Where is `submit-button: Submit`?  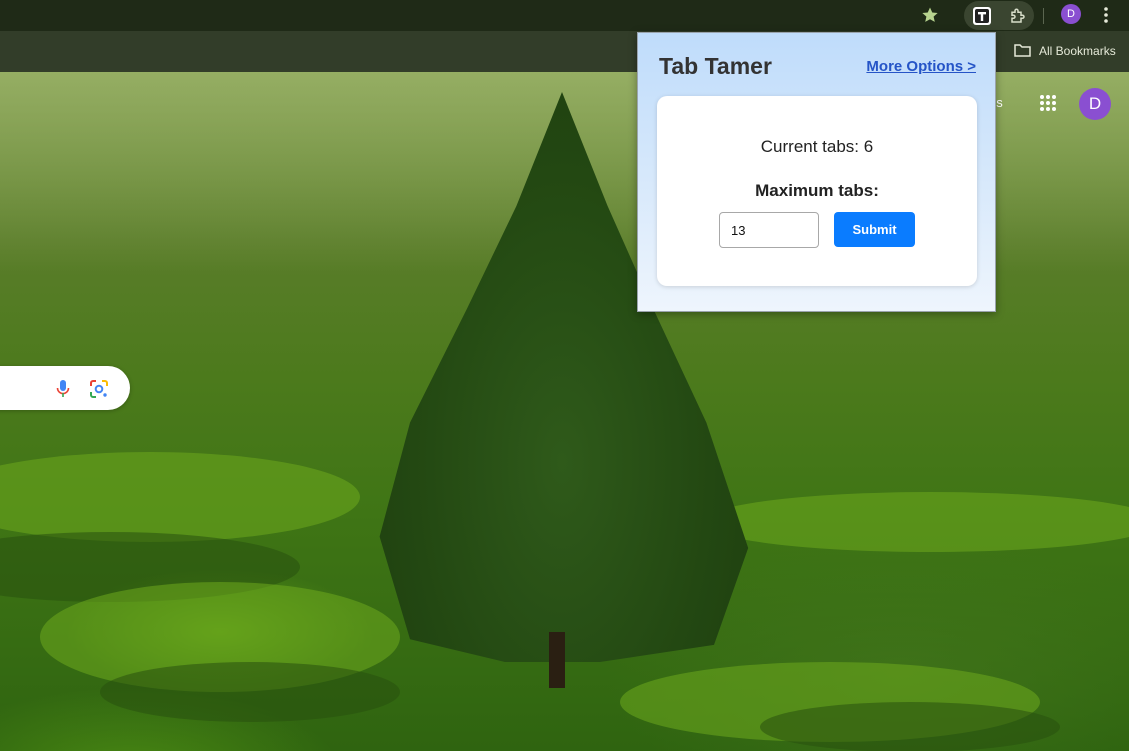
submit-button: Submit is located at coordinates (874, 229).